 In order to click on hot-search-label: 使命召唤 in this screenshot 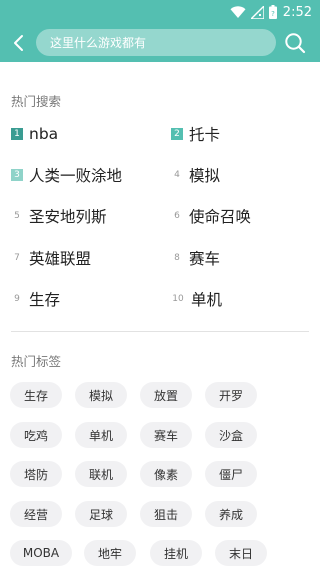, I will do `click(220, 217)`.